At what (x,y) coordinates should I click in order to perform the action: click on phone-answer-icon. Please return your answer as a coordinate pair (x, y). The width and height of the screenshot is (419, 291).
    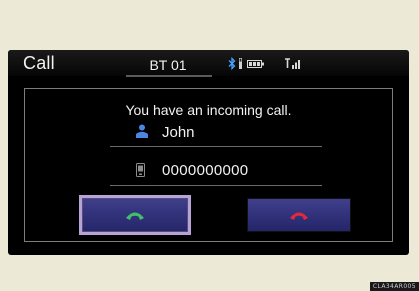
    Looking at the image, I should click on (135, 216).